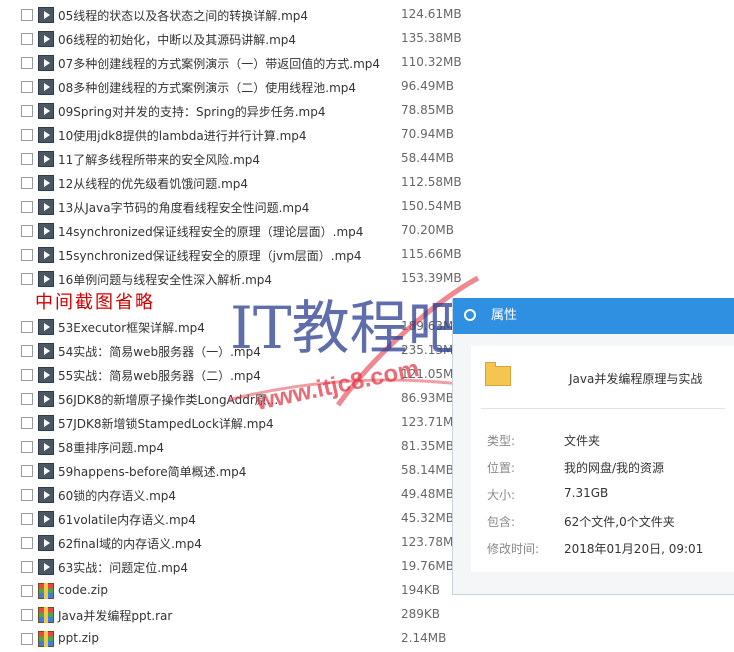 This screenshot has width=734, height=652. What do you see at coordinates (153, 183) in the screenshot?
I see `file-name: 12从线程的优先级看饥饿问题.mp4` at bounding box center [153, 183].